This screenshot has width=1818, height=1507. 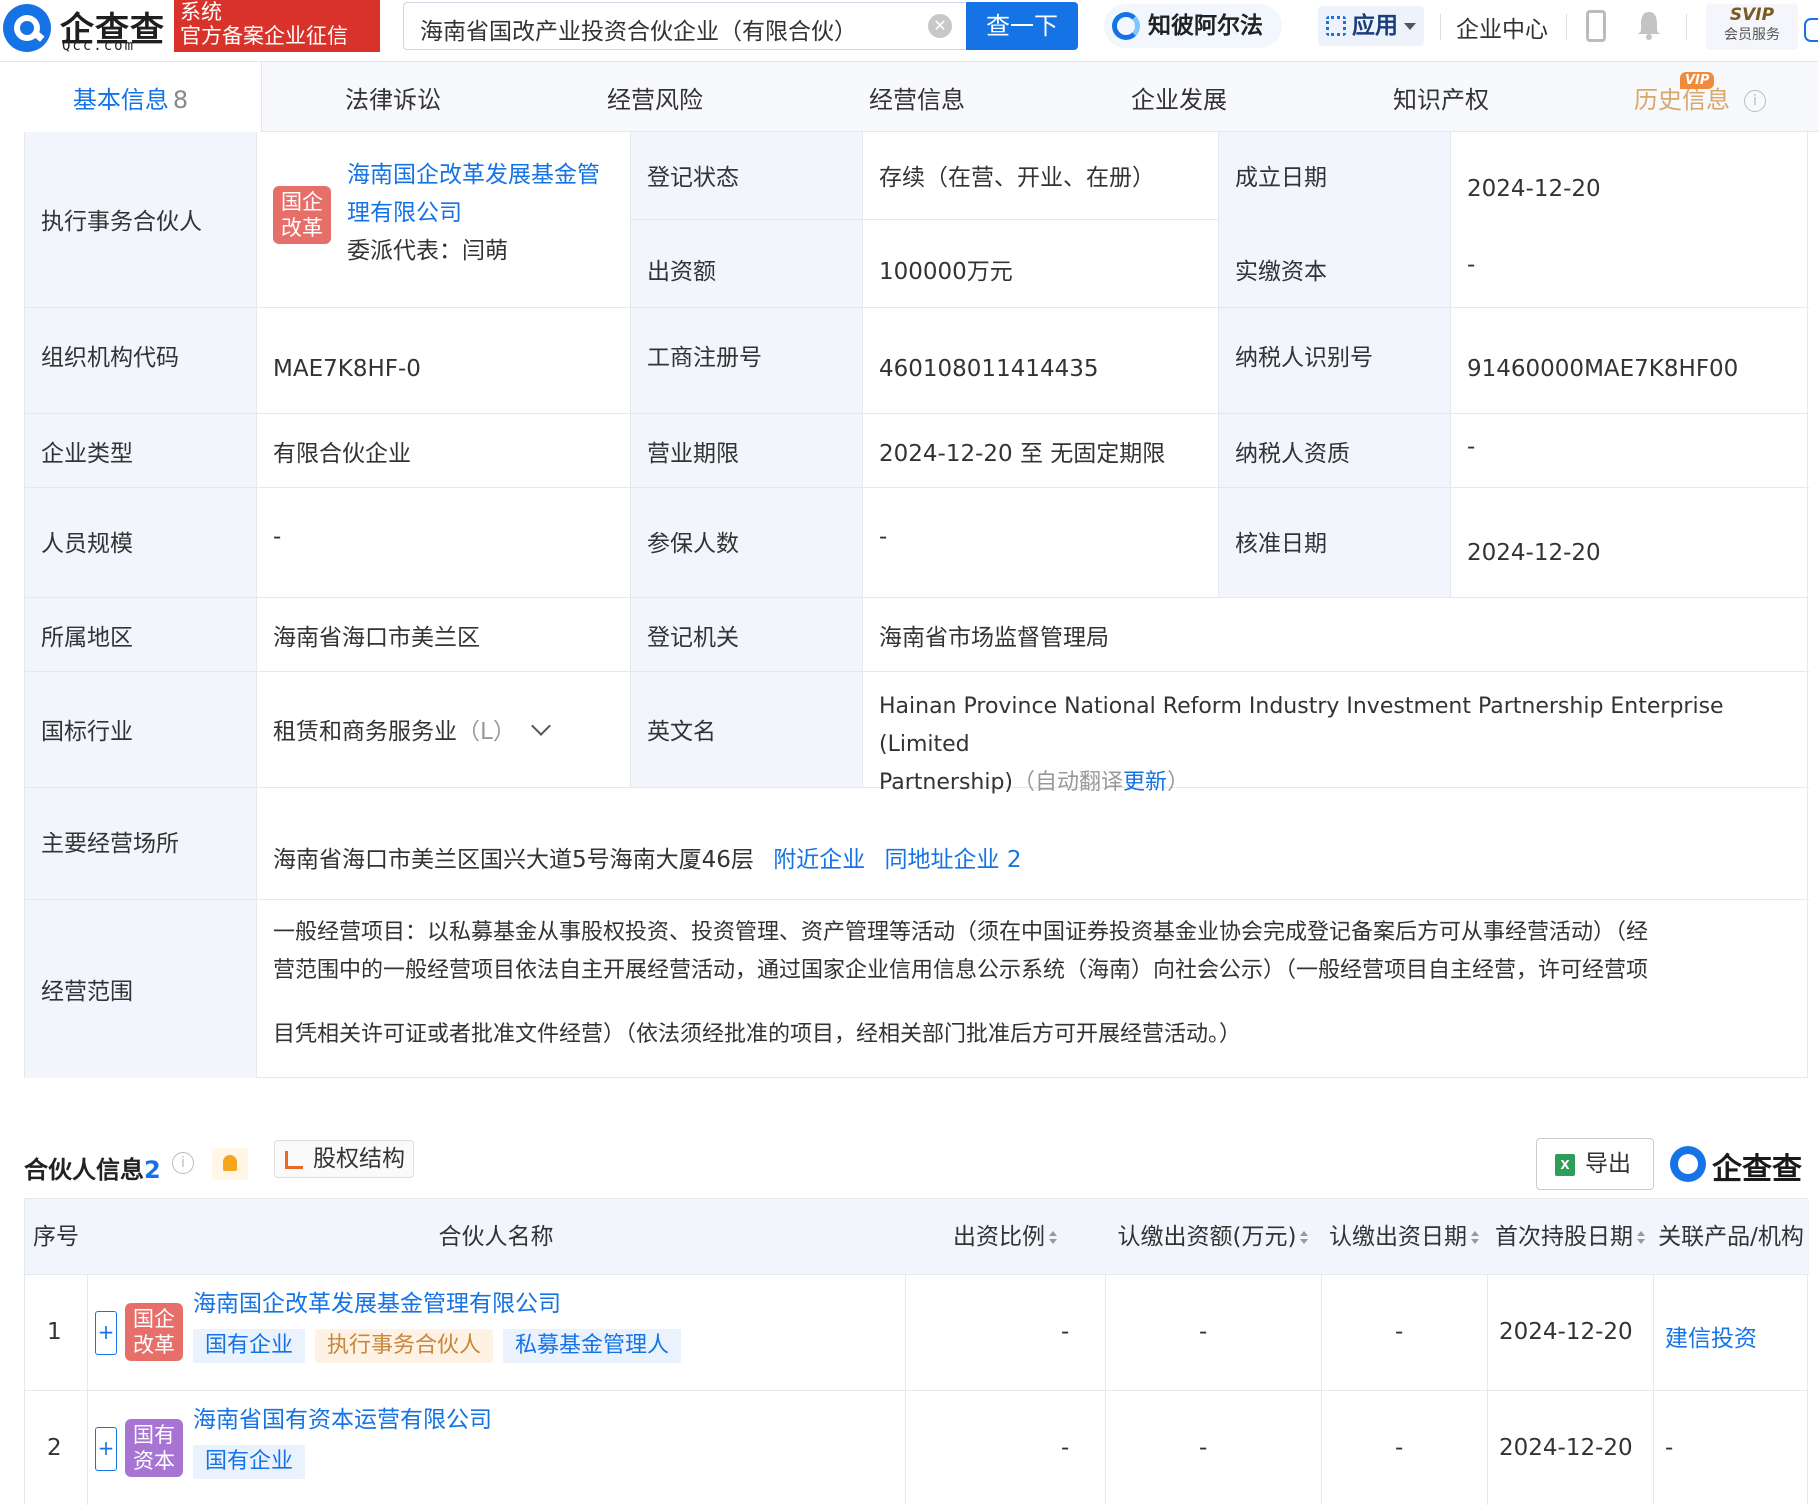 What do you see at coordinates (376, 638) in the screenshot?
I see `field-value: 海南省海口市美兰区` at bounding box center [376, 638].